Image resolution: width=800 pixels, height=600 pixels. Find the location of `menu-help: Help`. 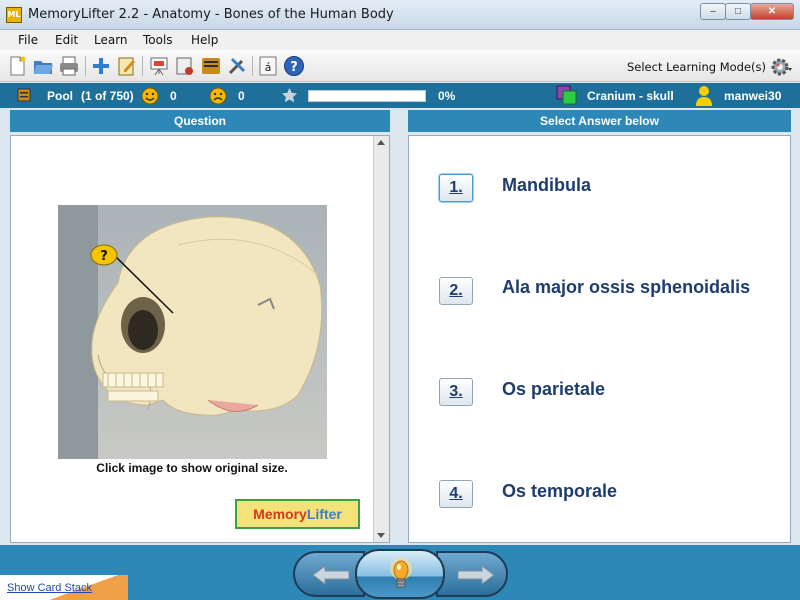

menu-help: Help is located at coordinates (204, 40).